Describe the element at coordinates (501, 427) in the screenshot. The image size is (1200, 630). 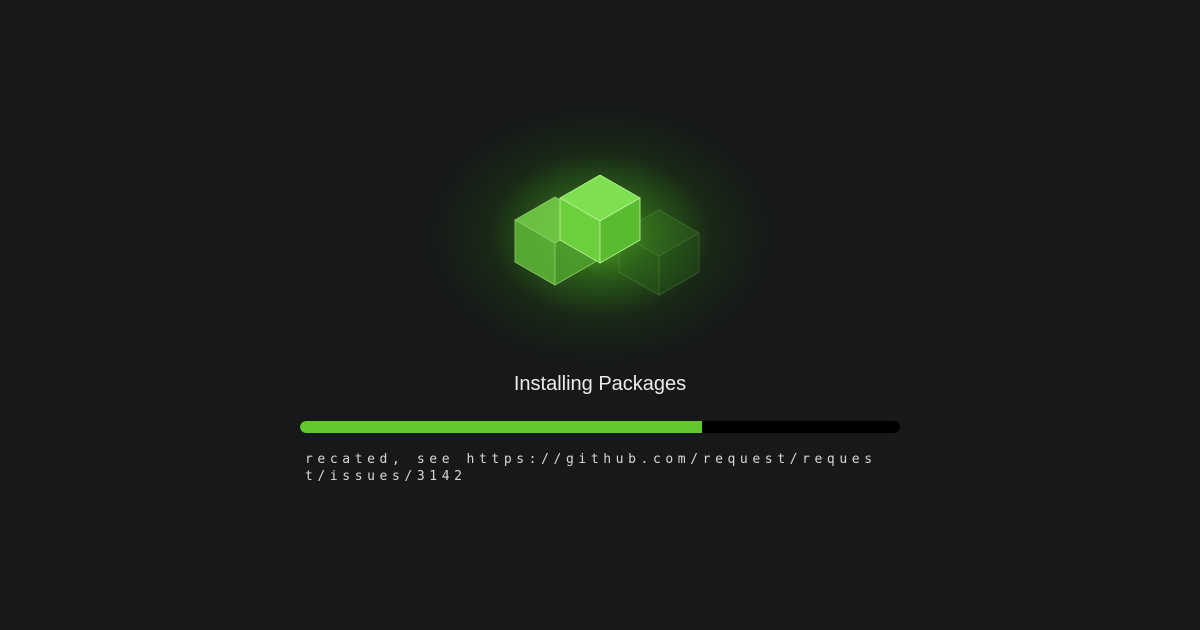
I see `progress-bar-fill` at that location.